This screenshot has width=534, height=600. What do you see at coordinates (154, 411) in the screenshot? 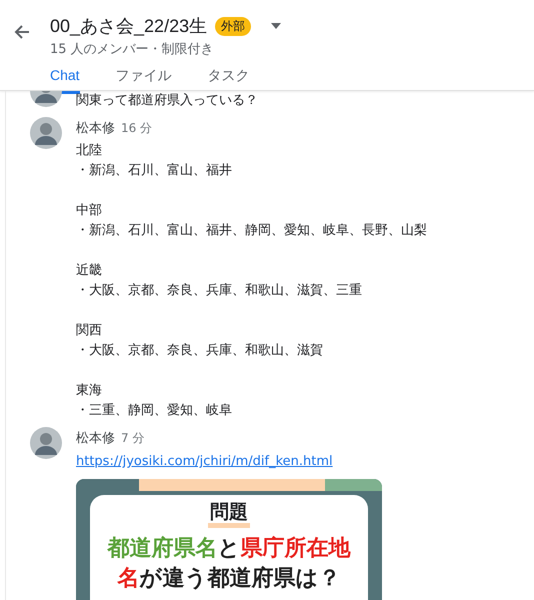
I see `message-text: ・三重、静岡、愛知、岐阜` at bounding box center [154, 411].